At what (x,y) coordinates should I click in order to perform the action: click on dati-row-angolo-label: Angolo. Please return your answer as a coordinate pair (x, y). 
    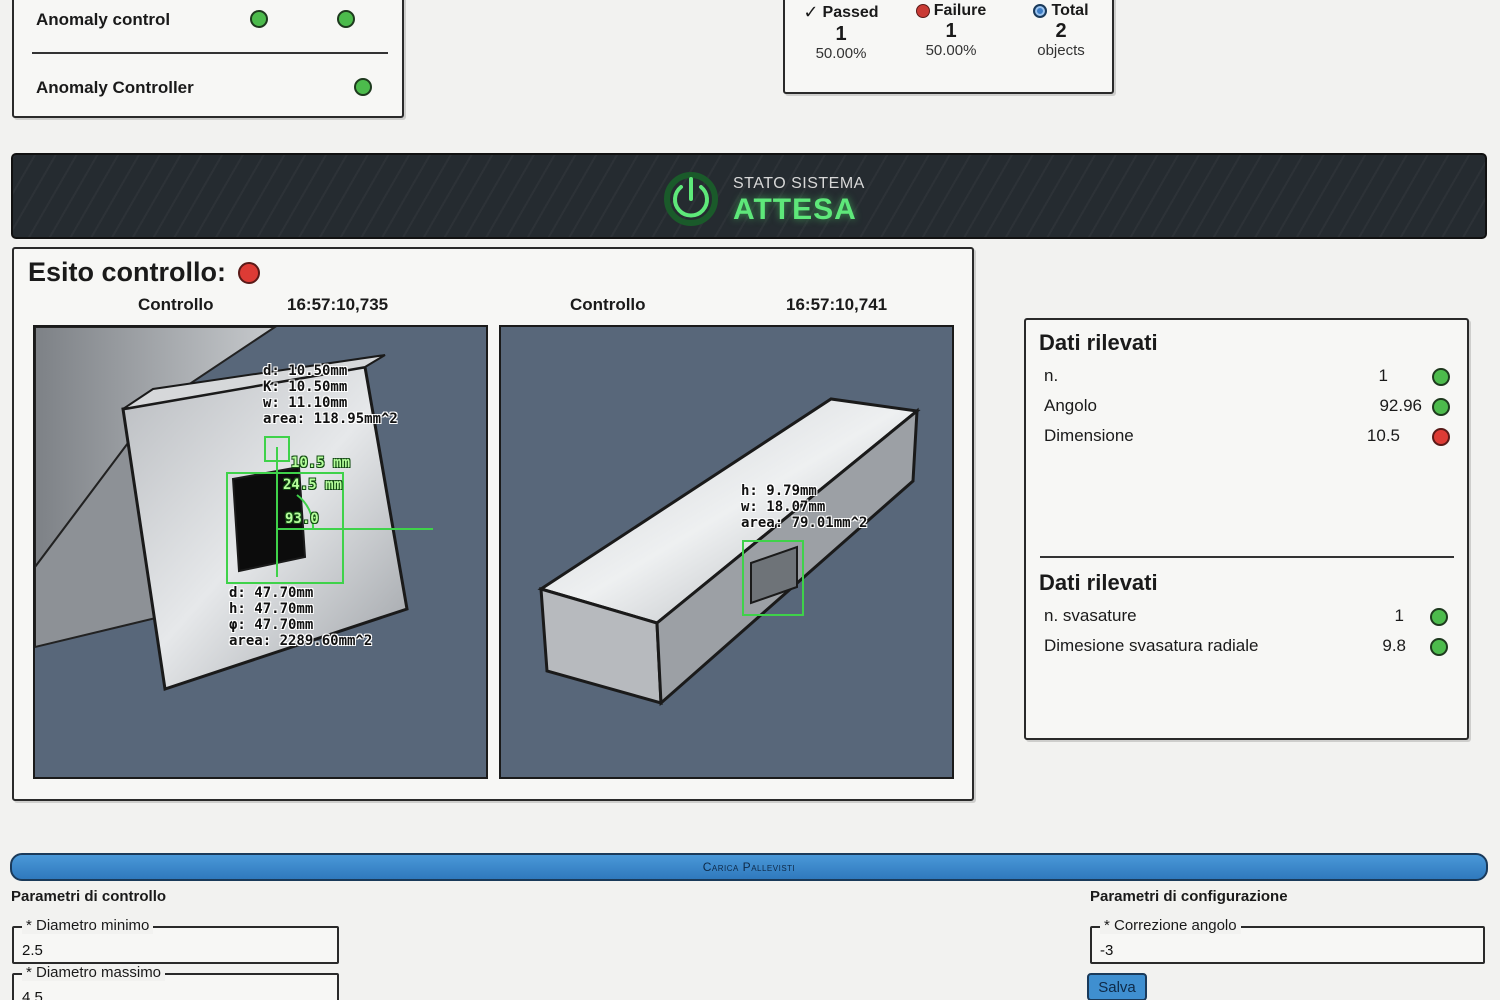
    Looking at the image, I should click on (1070, 405).